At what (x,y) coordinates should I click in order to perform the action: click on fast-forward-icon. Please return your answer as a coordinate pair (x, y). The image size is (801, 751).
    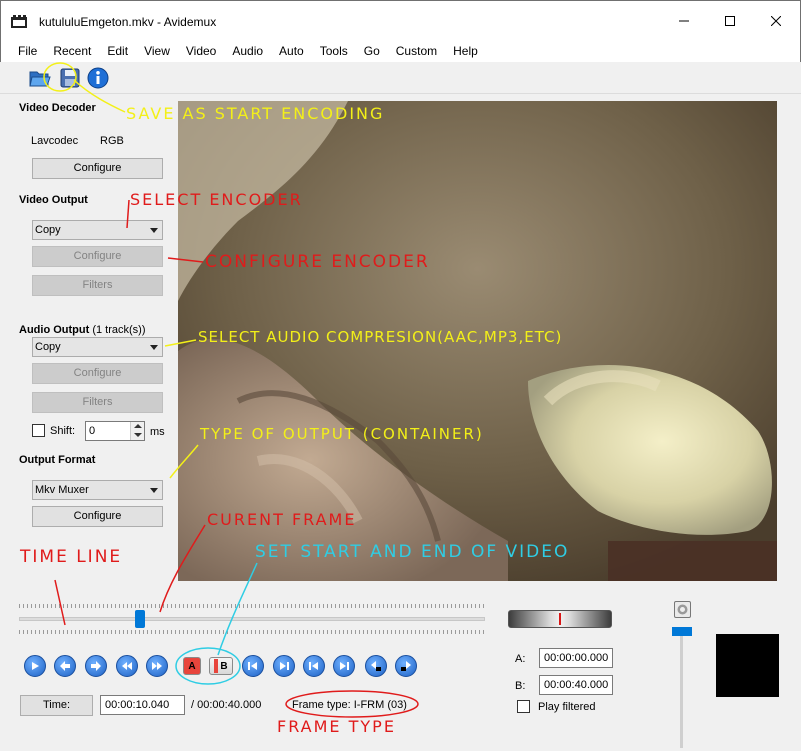
    Looking at the image, I should click on (157, 666).